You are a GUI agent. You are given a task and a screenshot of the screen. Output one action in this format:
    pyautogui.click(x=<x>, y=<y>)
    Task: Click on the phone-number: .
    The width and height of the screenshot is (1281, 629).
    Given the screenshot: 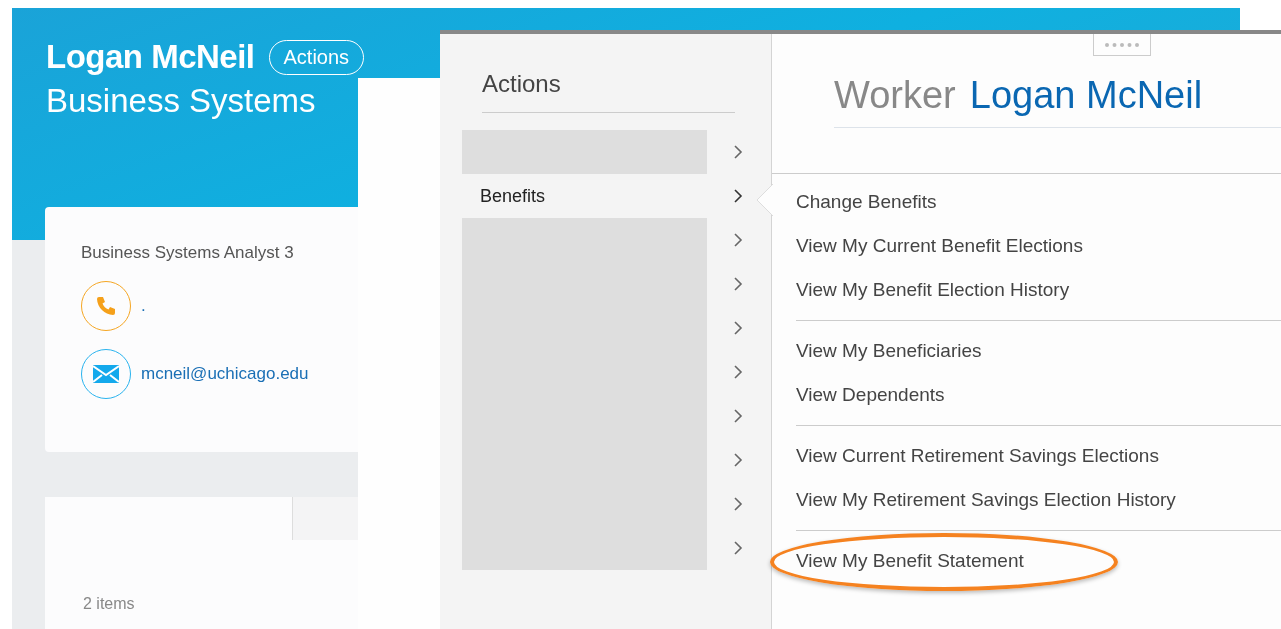 What is the action you would take?
    pyautogui.click(x=143, y=306)
    